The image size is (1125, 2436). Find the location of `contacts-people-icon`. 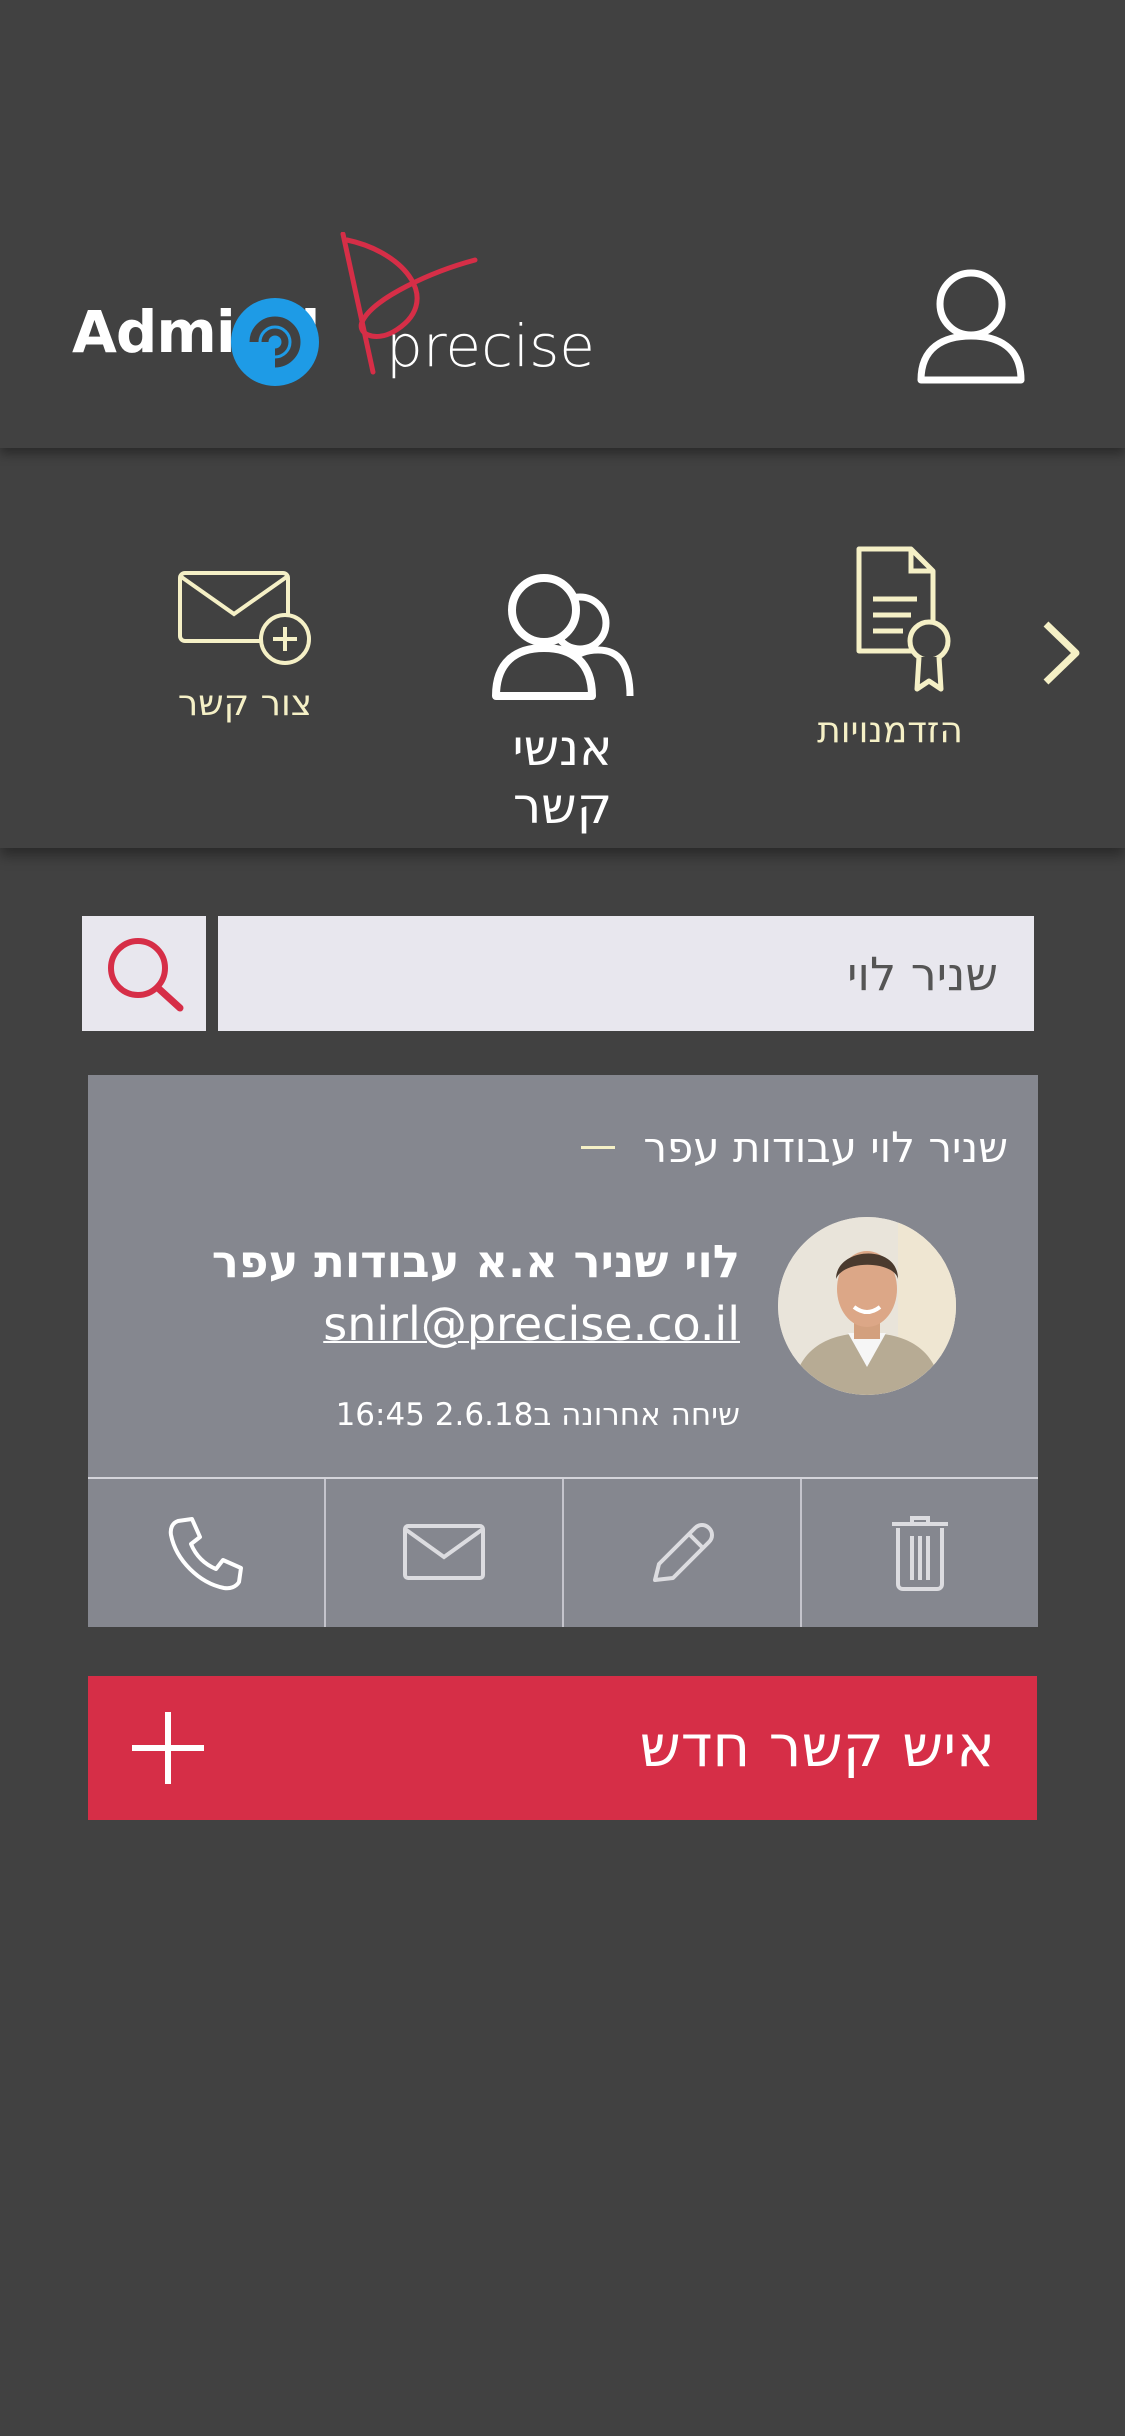

contacts-people-icon is located at coordinates (562, 637).